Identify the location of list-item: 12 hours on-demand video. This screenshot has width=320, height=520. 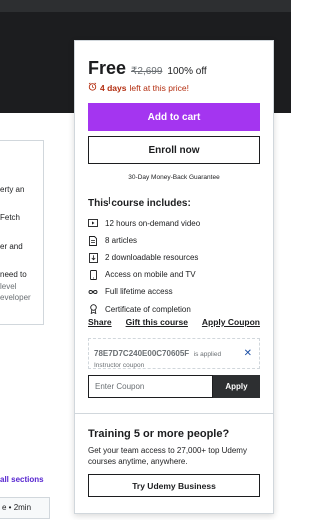
(174, 223).